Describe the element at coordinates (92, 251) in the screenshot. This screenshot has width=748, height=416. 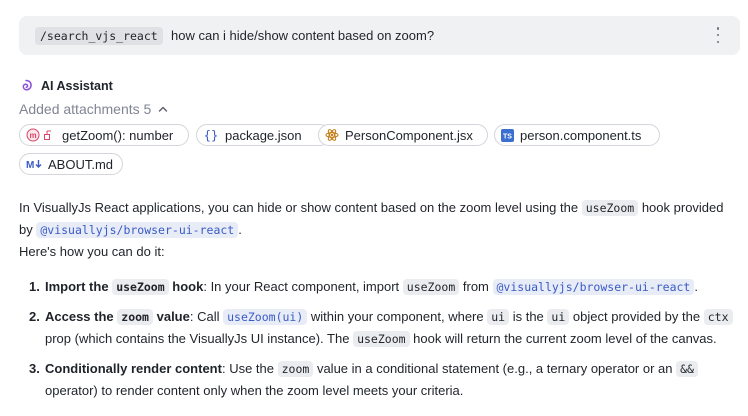
I see `answer-lead: Here's how you can do it:` at that location.